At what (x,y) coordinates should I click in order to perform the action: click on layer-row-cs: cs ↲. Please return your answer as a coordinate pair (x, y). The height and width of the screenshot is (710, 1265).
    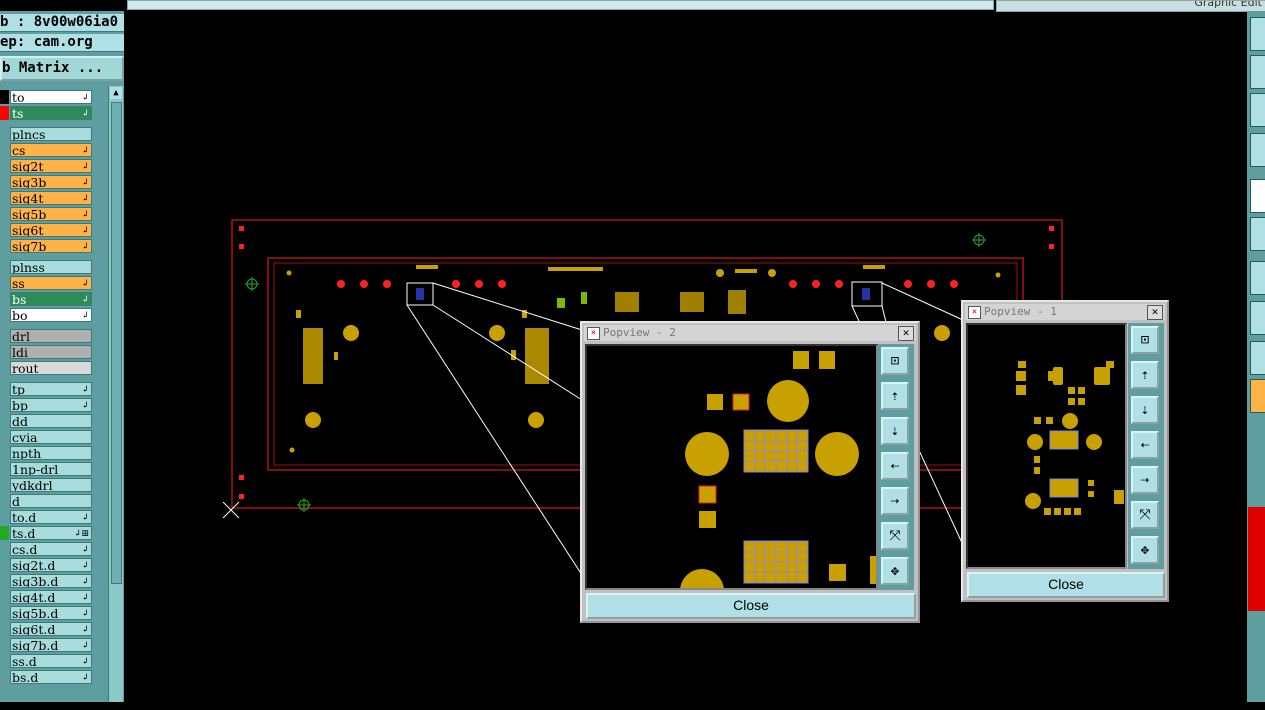
    Looking at the image, I should click on (51, 150).